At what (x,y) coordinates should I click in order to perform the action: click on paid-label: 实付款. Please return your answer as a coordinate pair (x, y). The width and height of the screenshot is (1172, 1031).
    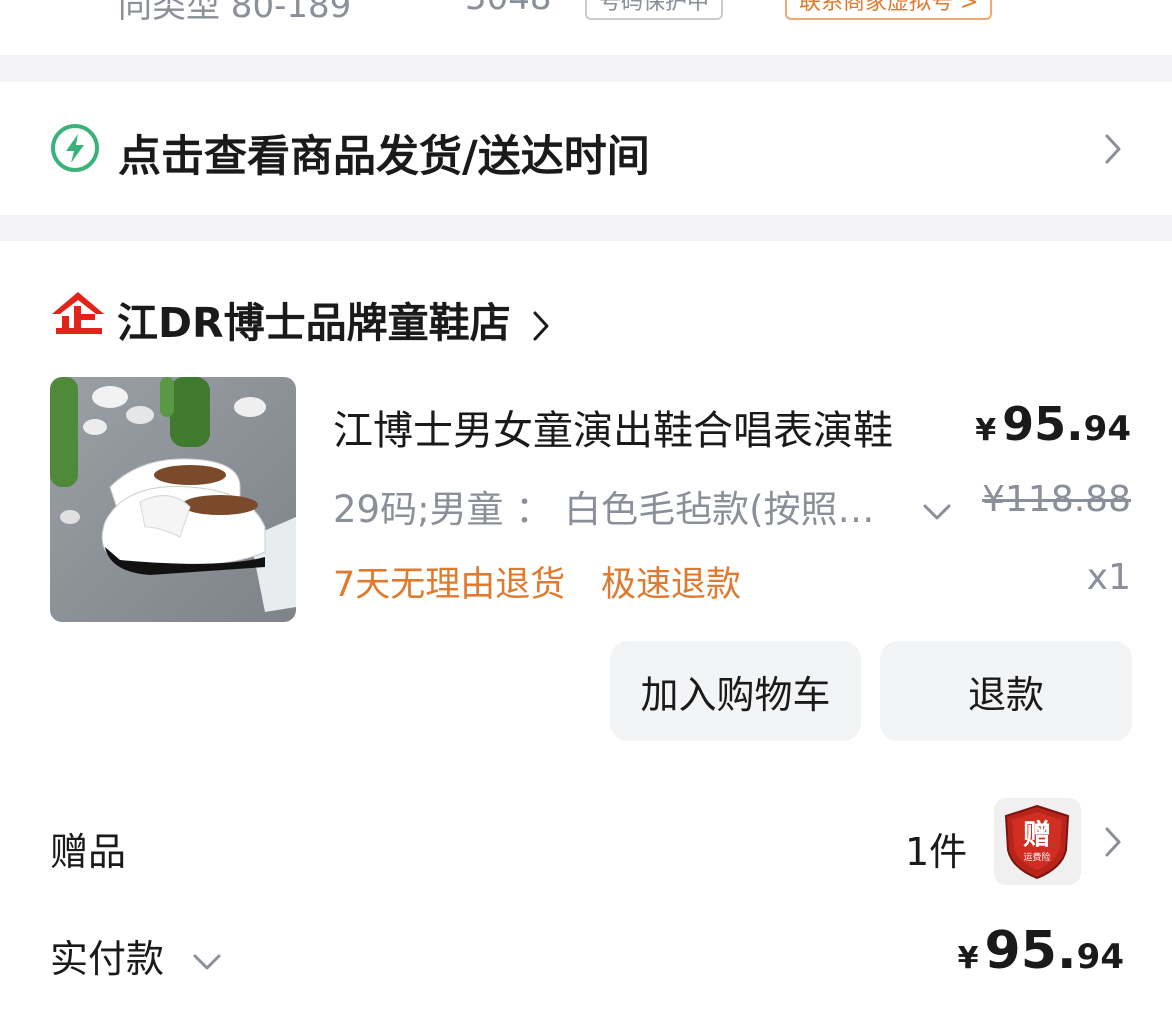
    Looking at the image, I should click on (107, 959).